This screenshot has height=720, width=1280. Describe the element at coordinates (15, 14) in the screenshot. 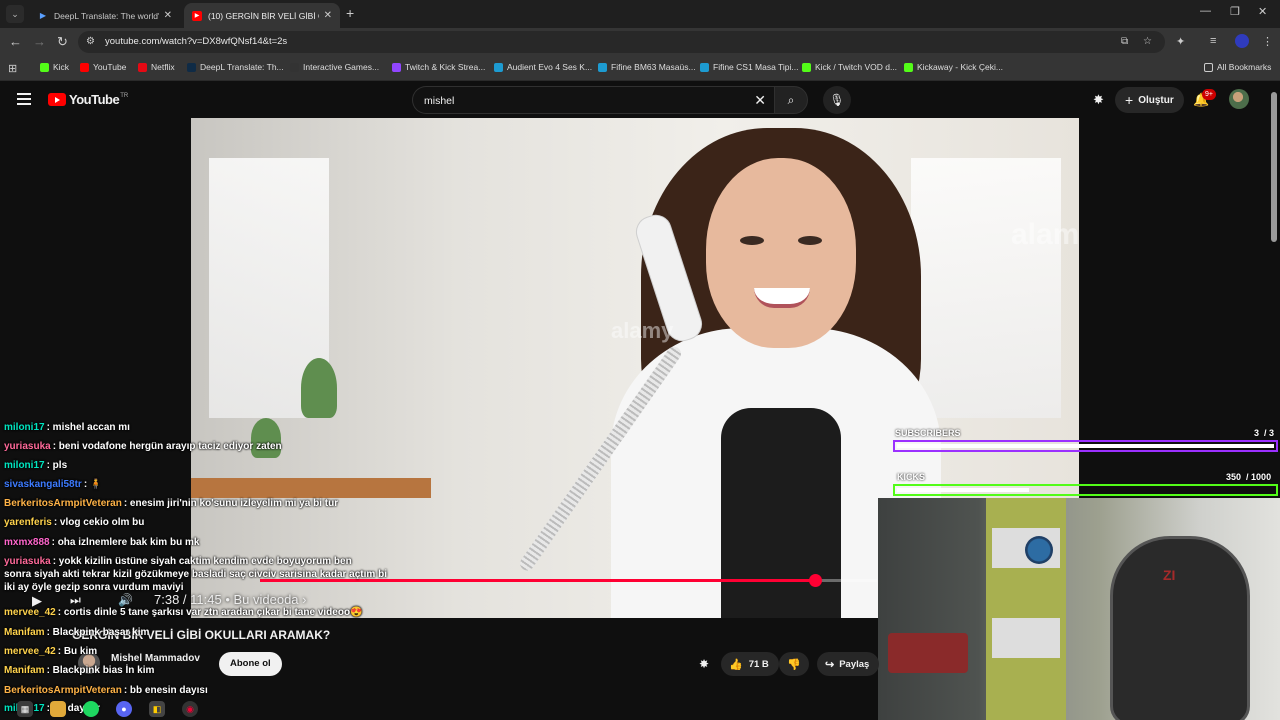

I see `tab-search-icon: ⌄` at that location.